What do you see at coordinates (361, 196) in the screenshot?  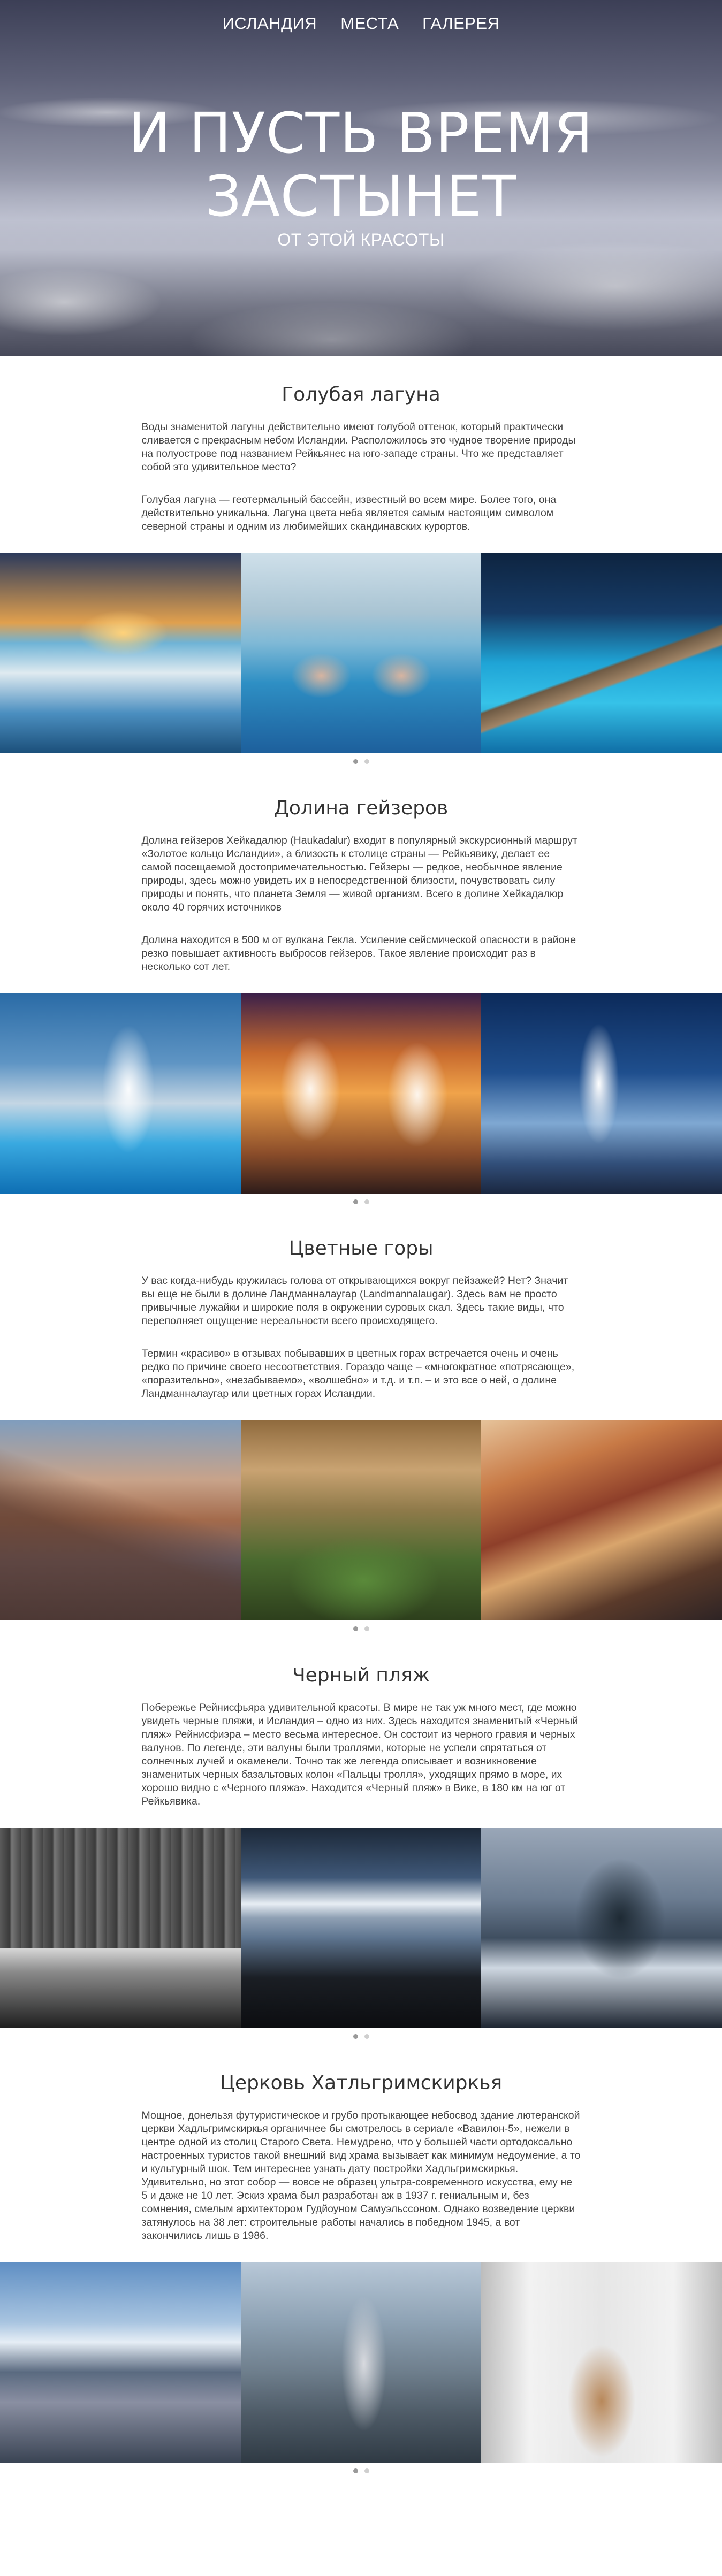 I see `hero-title-line2: ЗАСТЫНЕТ` at bounding box center [361, 196].